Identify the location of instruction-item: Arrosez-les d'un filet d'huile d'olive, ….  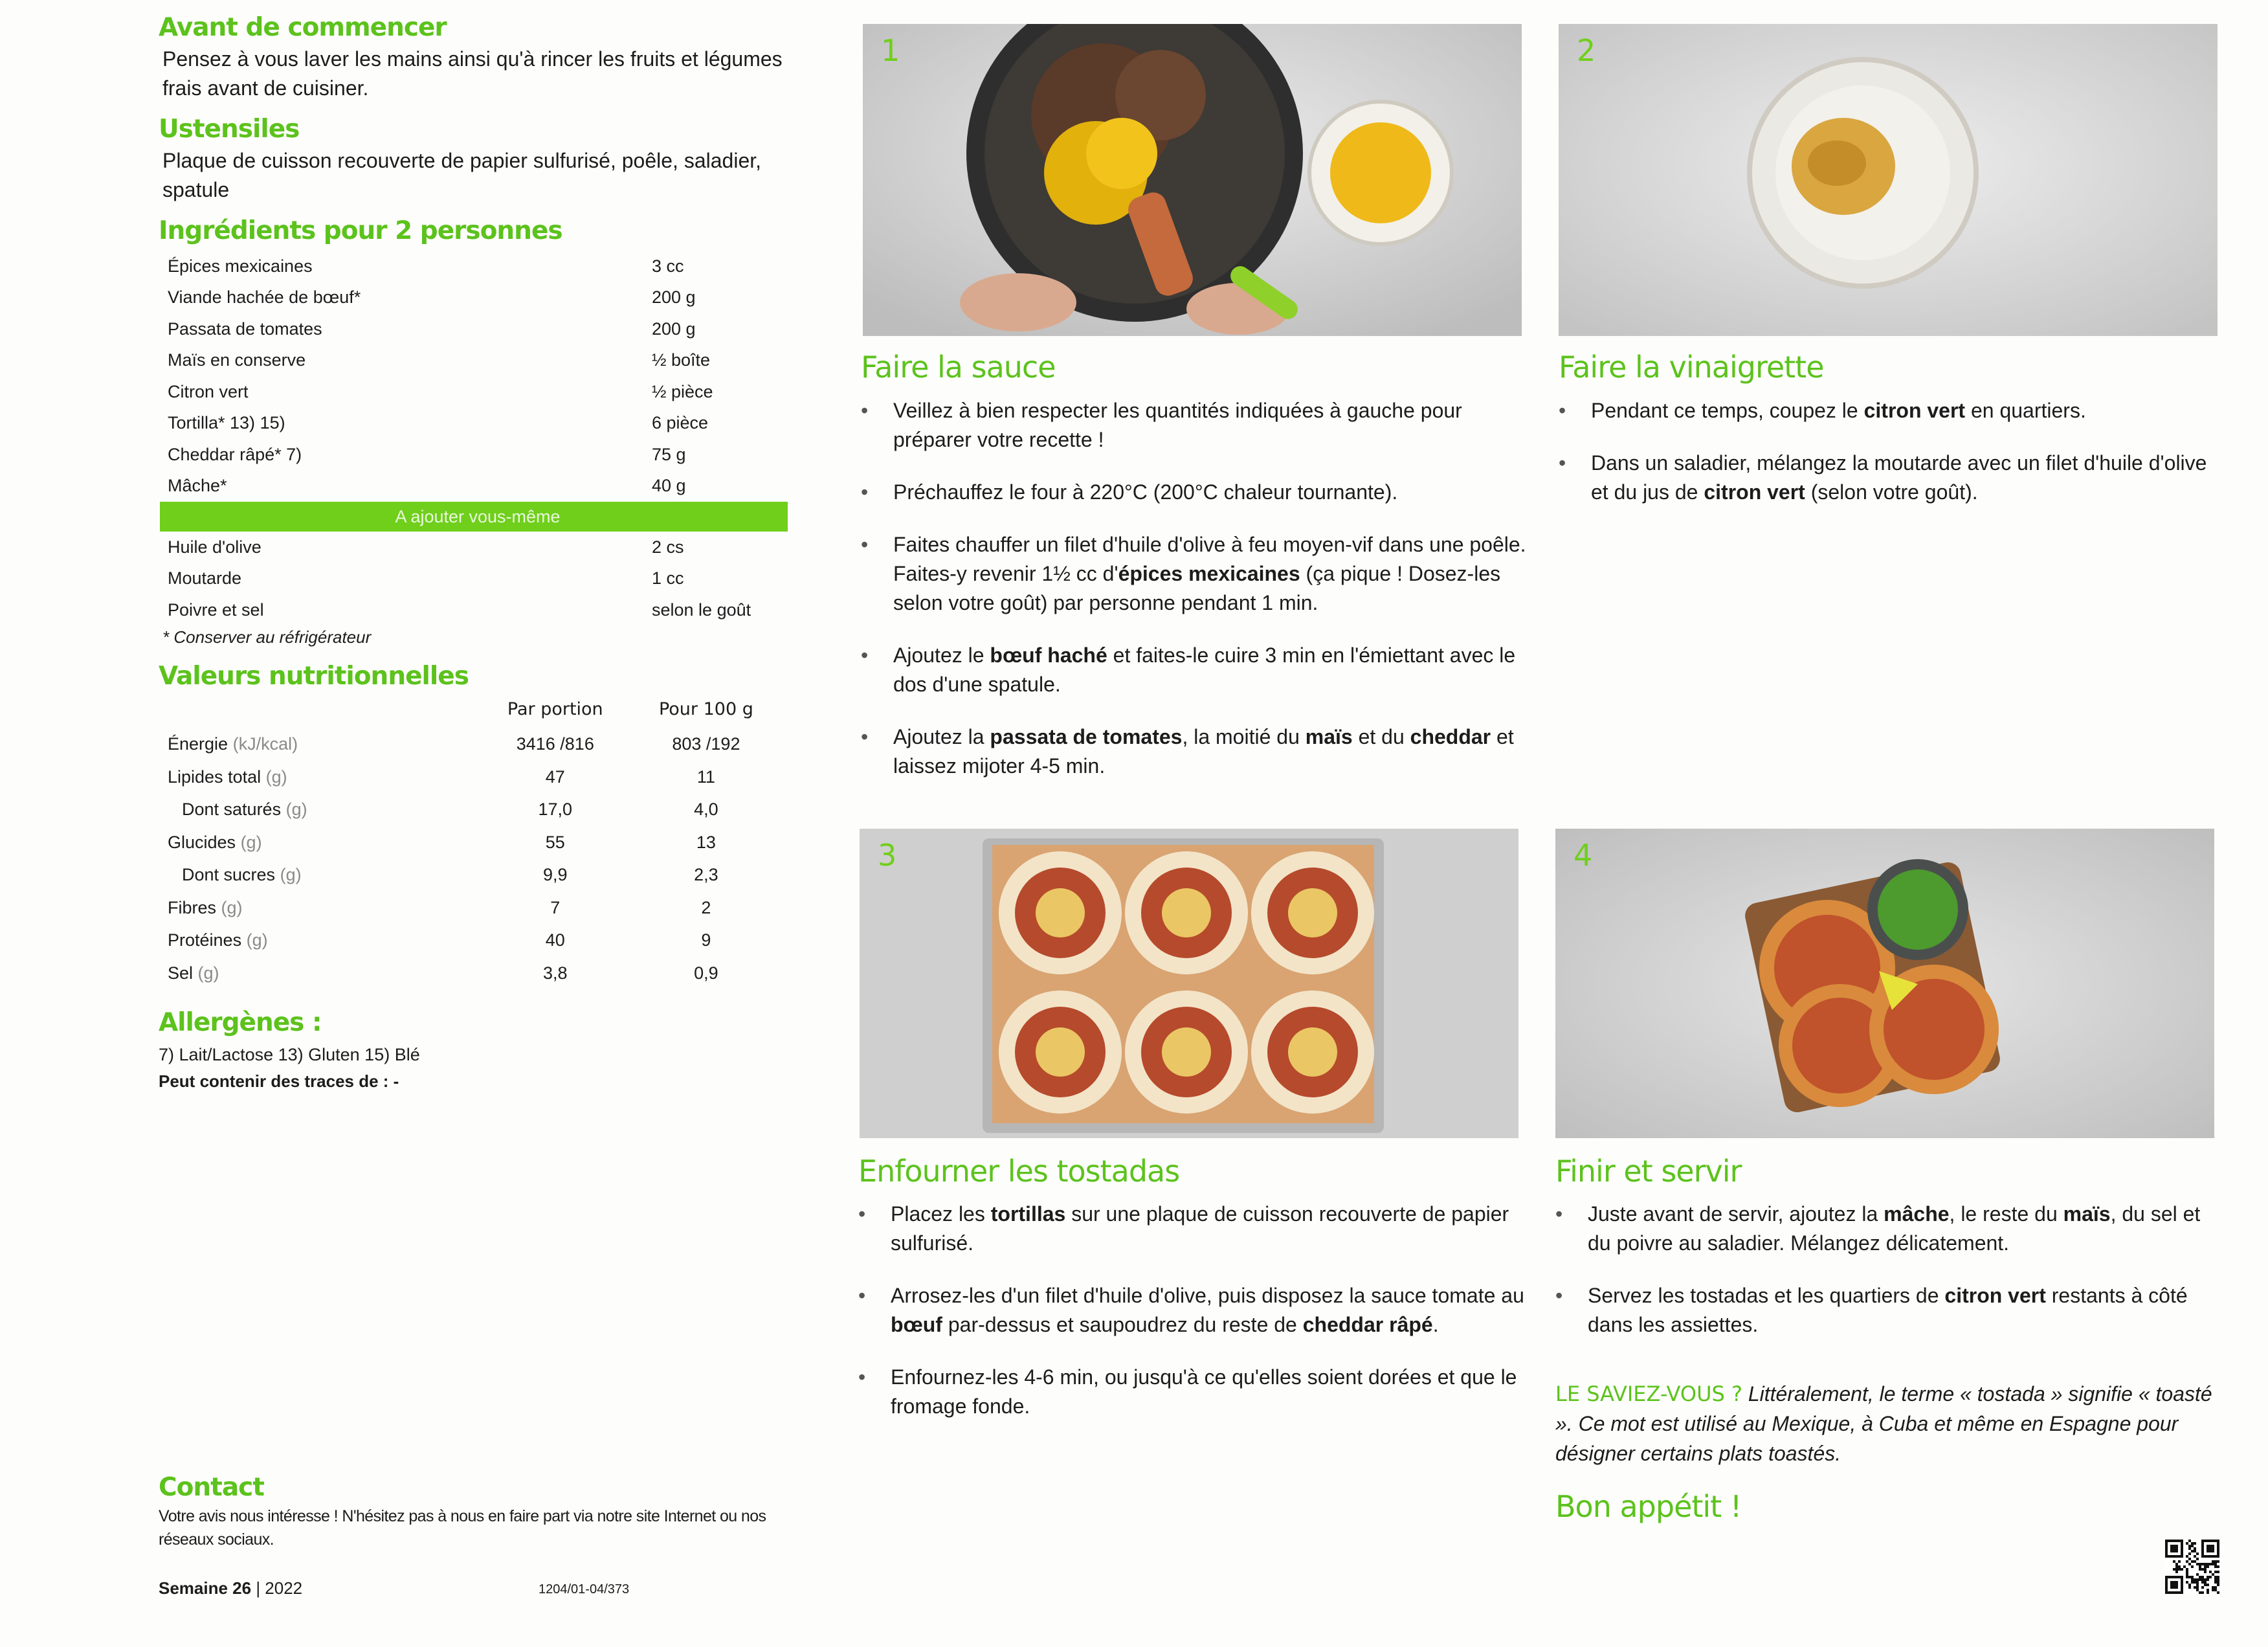
(1191, 1310).